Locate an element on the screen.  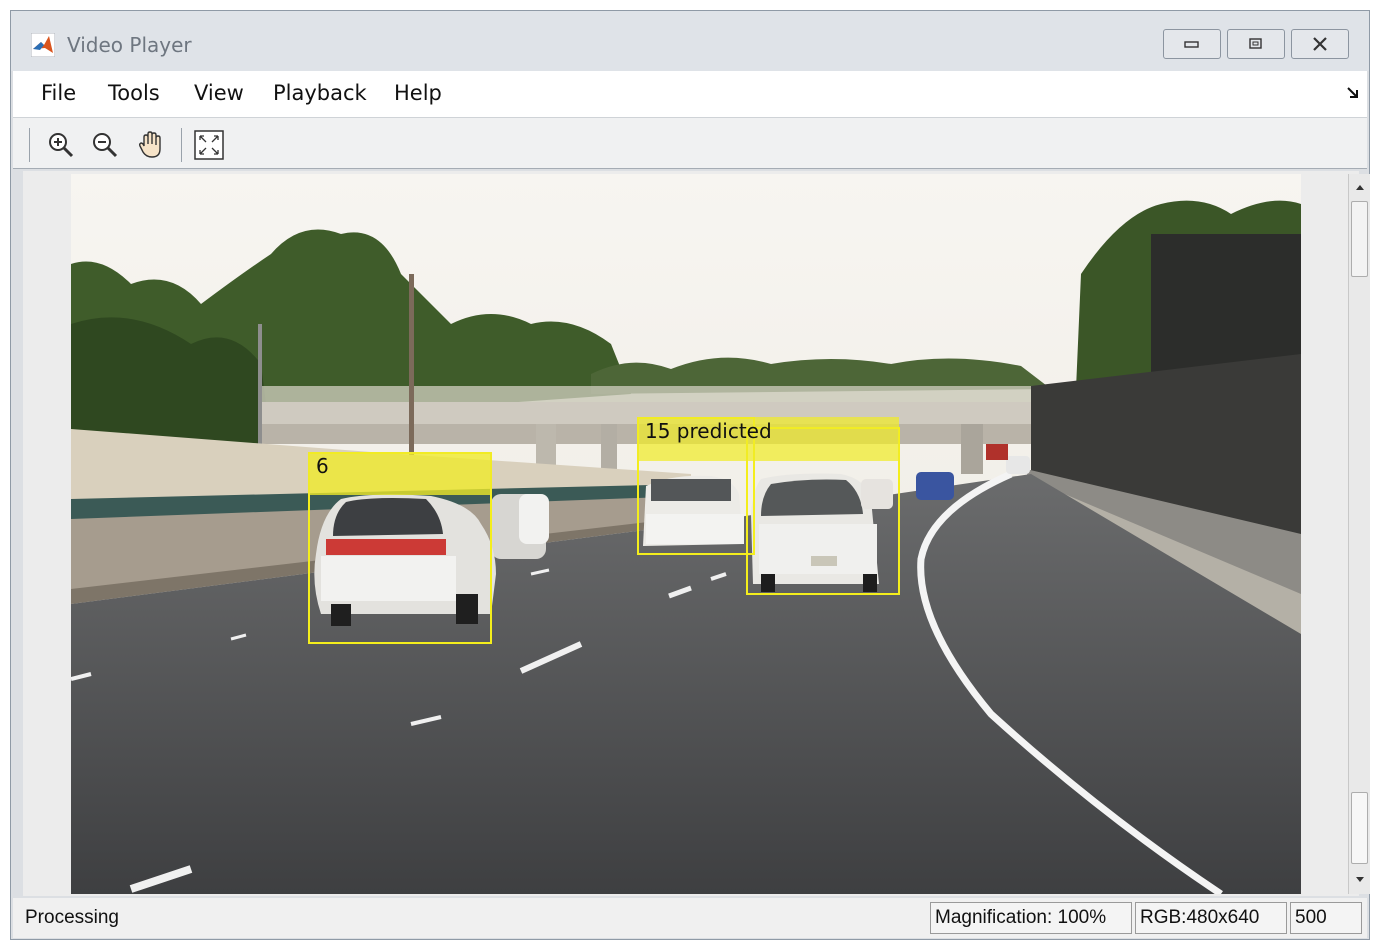
zoom-out-button is located at coordinates (105, 145).